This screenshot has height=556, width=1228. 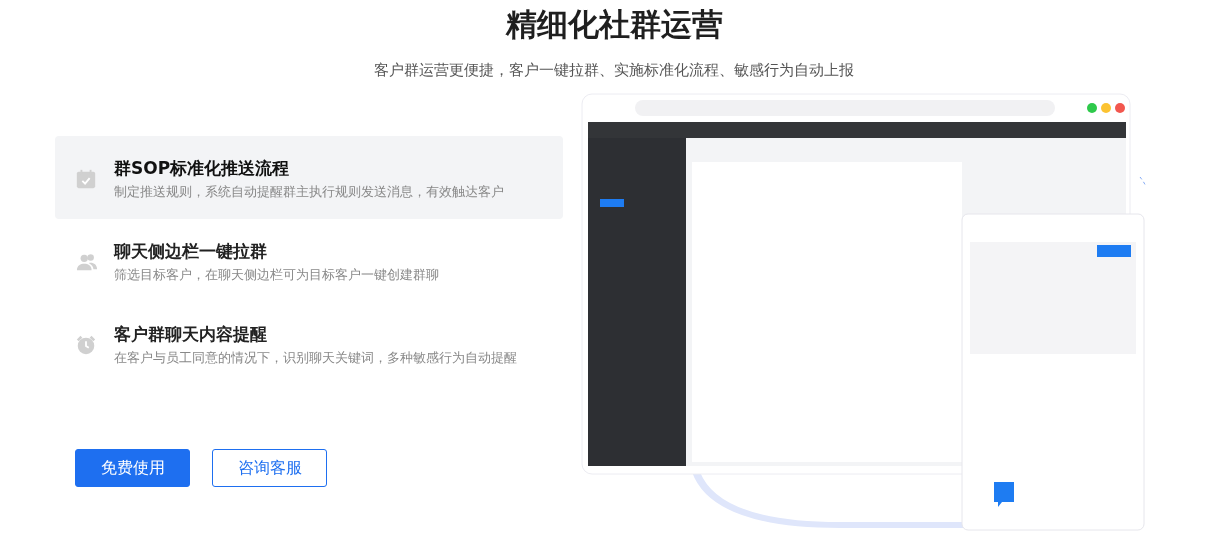 What do you see at coordinates (309, 192) in the screenshot?
I see `feature-description: 制定推送规则，系统自动提醒群主执行规则发送消息，有效触达客户` at bounding box center [309, 192].